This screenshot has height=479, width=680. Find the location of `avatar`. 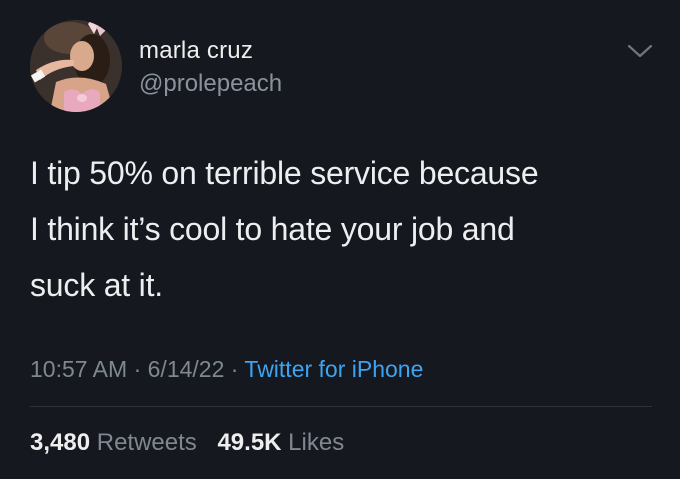

avatar is located at coordinates (76, 66).